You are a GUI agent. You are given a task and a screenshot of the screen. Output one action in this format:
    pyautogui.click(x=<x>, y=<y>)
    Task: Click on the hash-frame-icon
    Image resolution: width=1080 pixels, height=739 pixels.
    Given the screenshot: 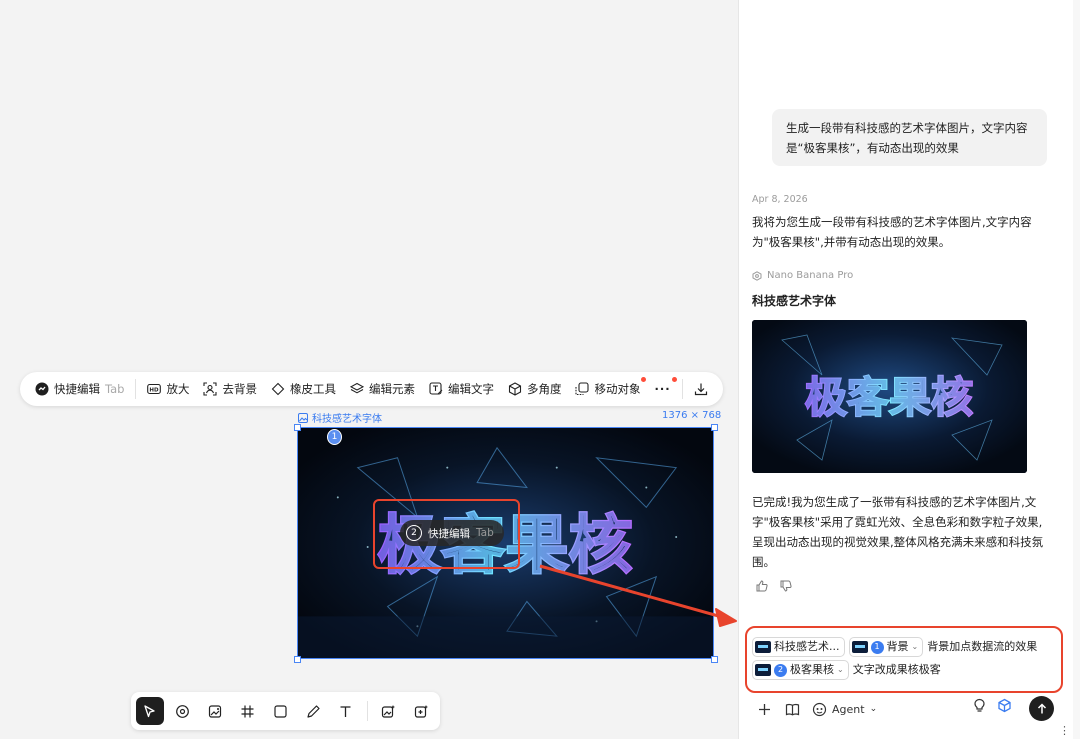 What is the action you would take?
    pyautogui.click(x=247, y=711)
    